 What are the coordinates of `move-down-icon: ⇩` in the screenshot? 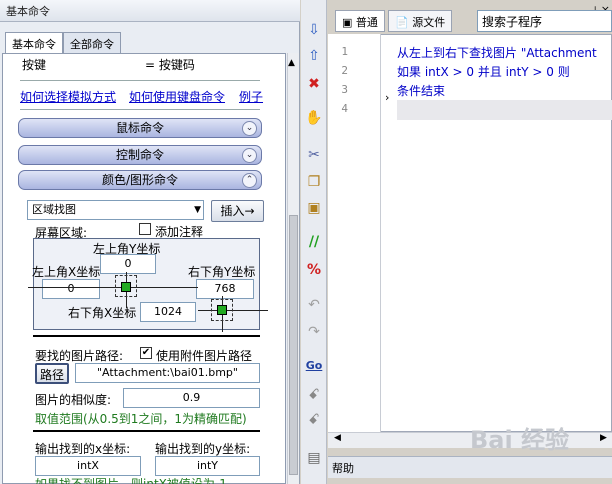 It's located at (314, 30).